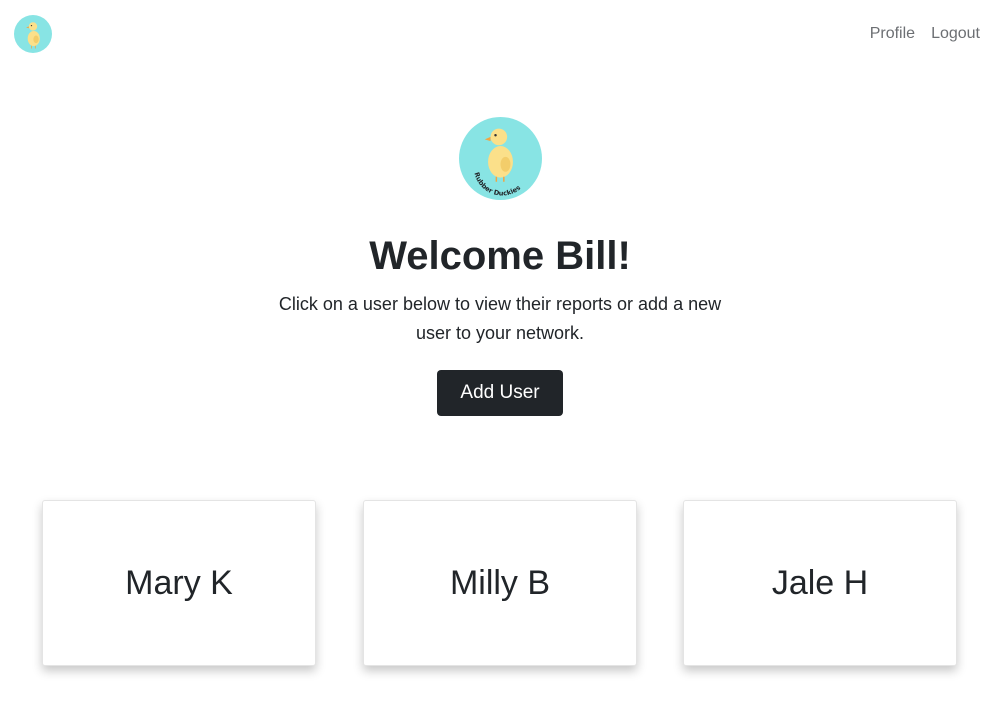 This screenshot has height=705, width=1000. I want to click on nav-links: Profile Logout, so click(925, 34).